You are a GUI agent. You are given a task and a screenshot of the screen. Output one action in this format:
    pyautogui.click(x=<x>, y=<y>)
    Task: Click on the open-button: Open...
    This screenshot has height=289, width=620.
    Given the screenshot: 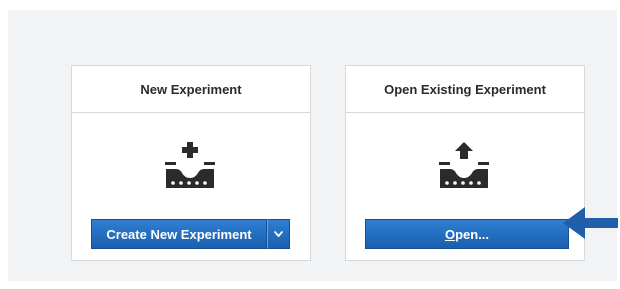 What is the action you would take?
    pyautogui.click(x=467, y=234)
    